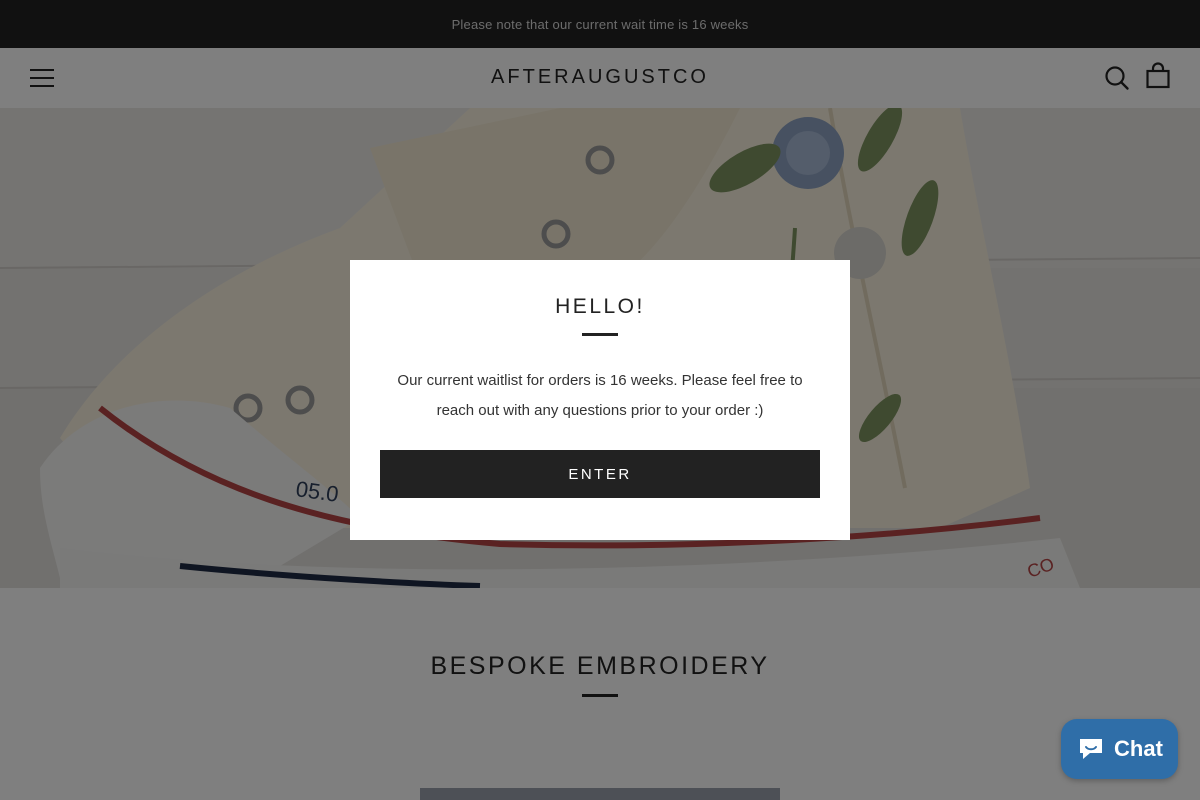 The image size is (1200, 800). What do you see at coordinates (600, 334) in the screenshot?
I see `modal-divider` at bounding box center [600, 334].